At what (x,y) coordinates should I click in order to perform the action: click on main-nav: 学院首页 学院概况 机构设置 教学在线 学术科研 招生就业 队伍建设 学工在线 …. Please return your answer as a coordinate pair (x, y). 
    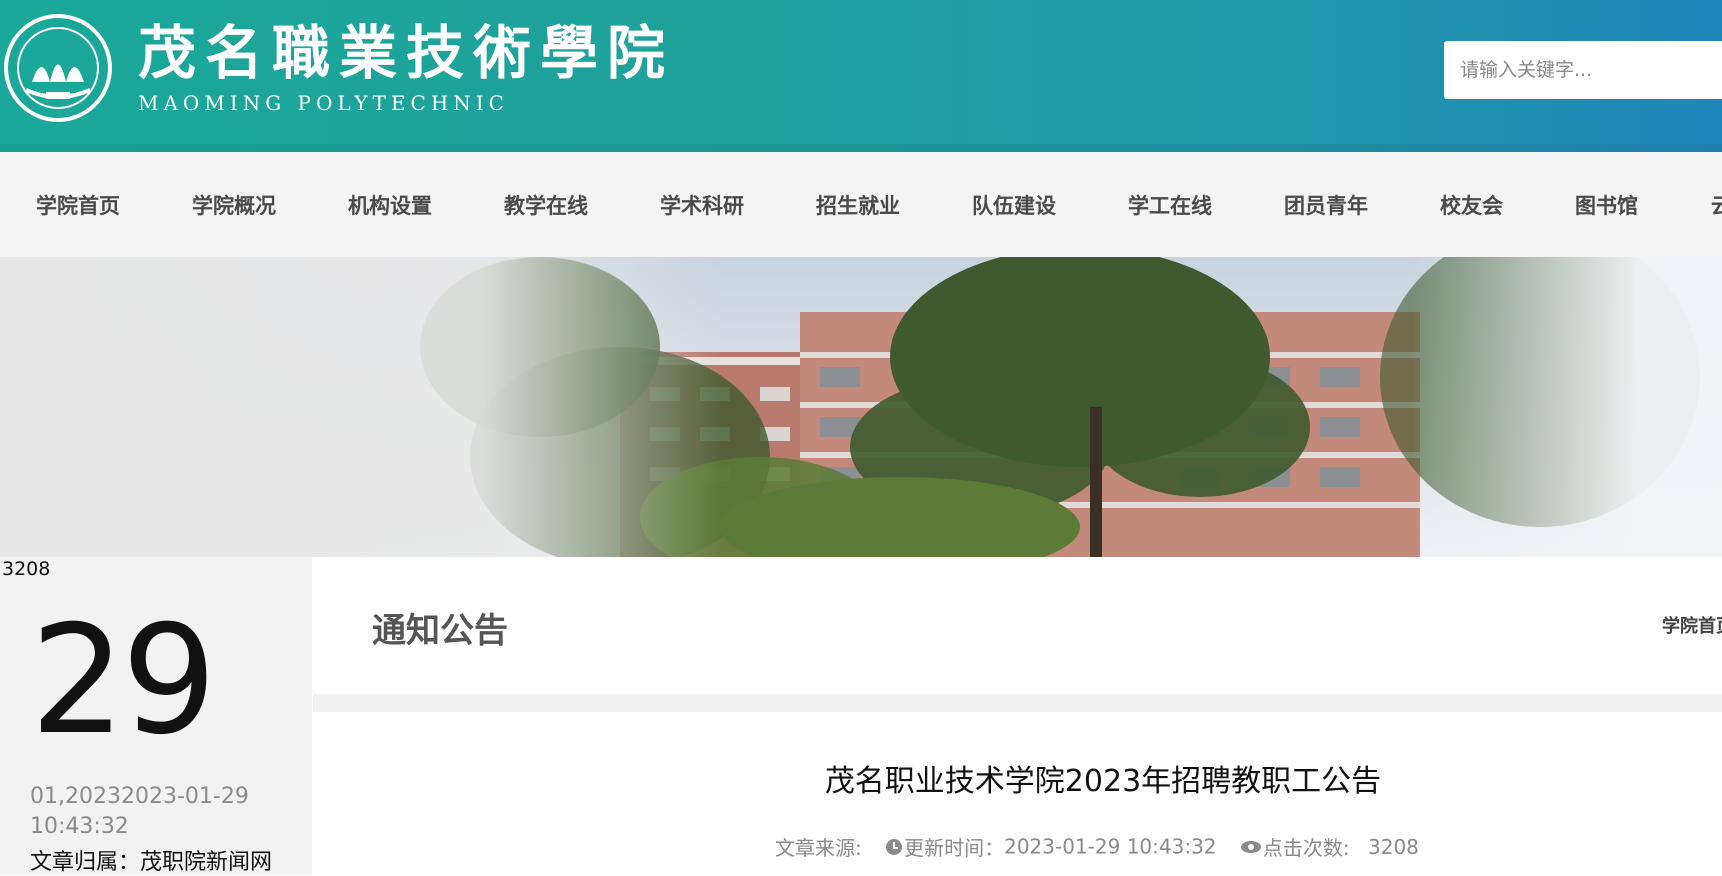
    Looking at the image, I should click on (861, 204).